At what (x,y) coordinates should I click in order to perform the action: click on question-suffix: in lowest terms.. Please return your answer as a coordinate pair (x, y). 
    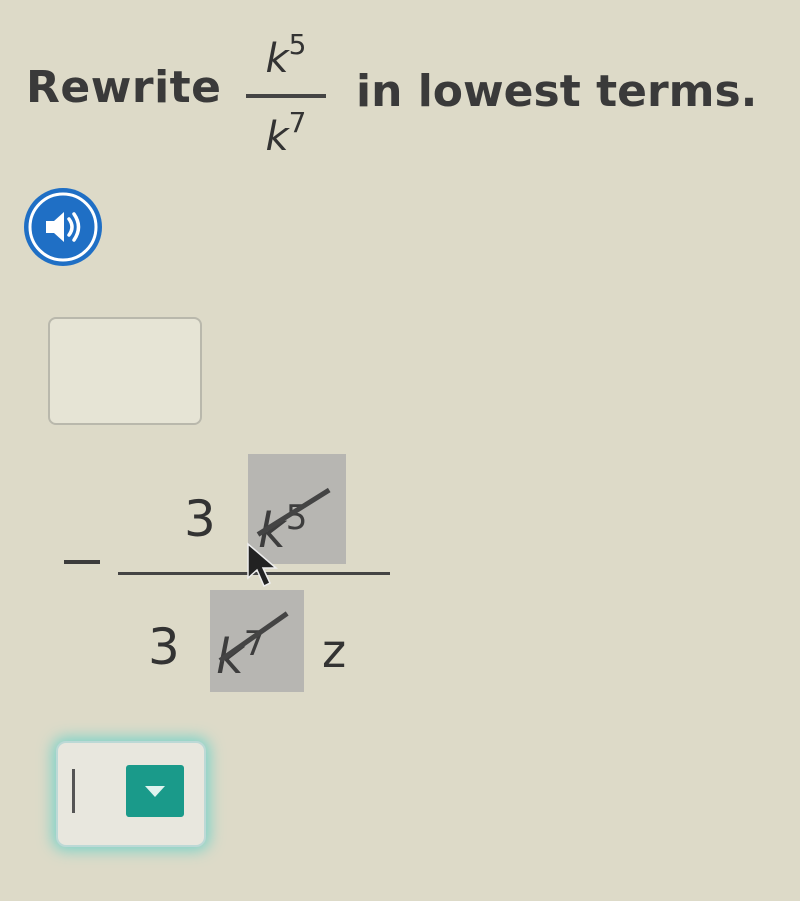
    Looking at the image, I should click on (557, 91).